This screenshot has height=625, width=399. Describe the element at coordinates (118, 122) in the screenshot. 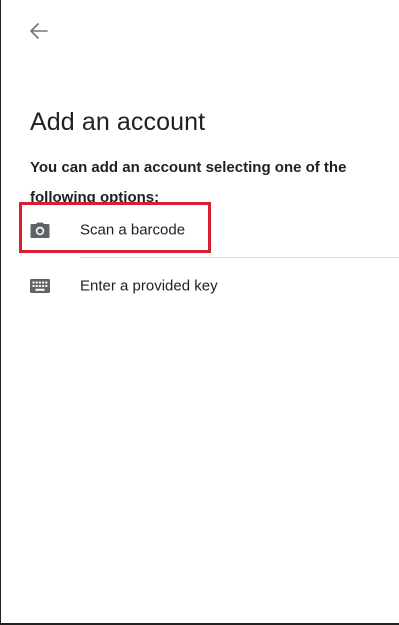

I see `page-title: Add an account` at that location.